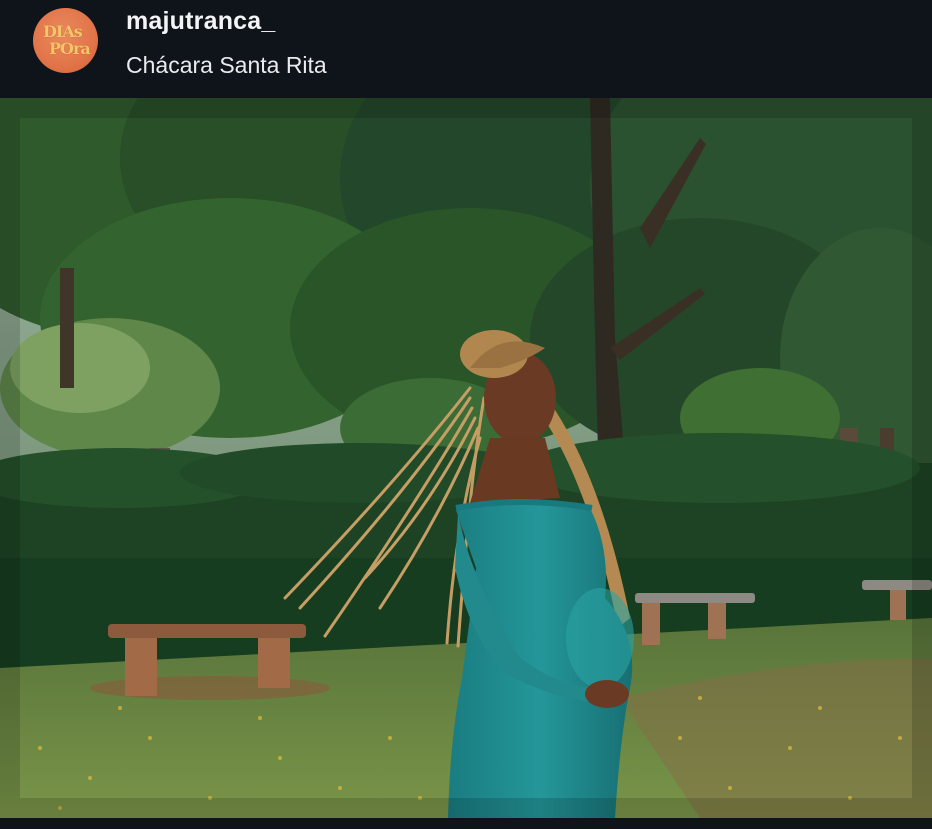 Image resolution: width=932 pixels, height=829 pixels. Describe the element at coordinates (70, 48) in the screenshot. I see `avatar-logo-line2: POra` at that location.